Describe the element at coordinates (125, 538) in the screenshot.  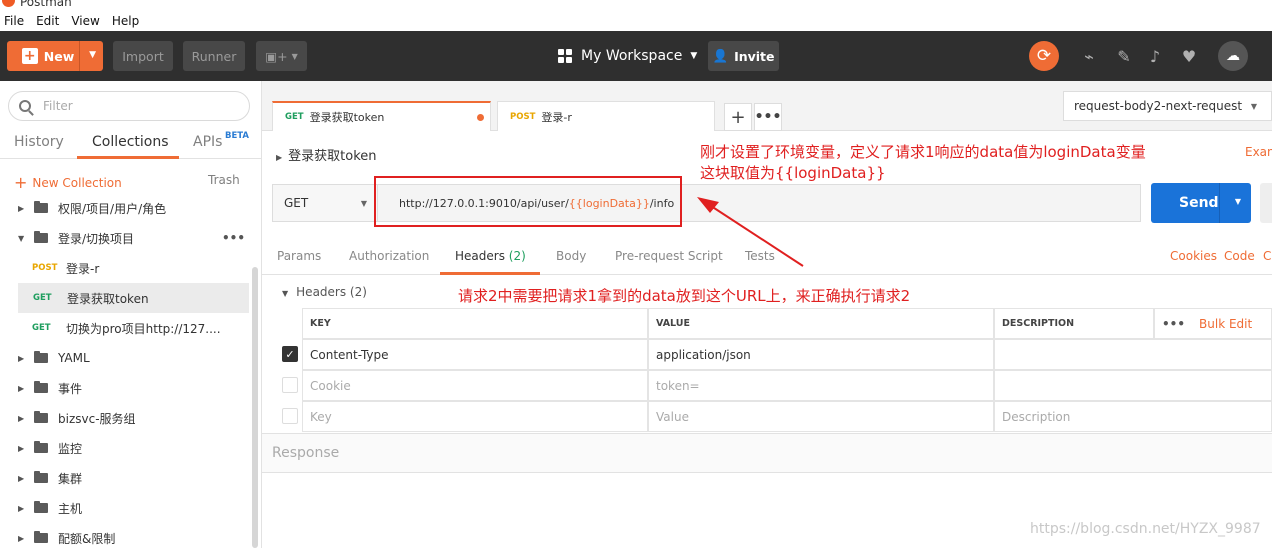
I see `sidebar-folder: ▶ 配额&限制` at that location.